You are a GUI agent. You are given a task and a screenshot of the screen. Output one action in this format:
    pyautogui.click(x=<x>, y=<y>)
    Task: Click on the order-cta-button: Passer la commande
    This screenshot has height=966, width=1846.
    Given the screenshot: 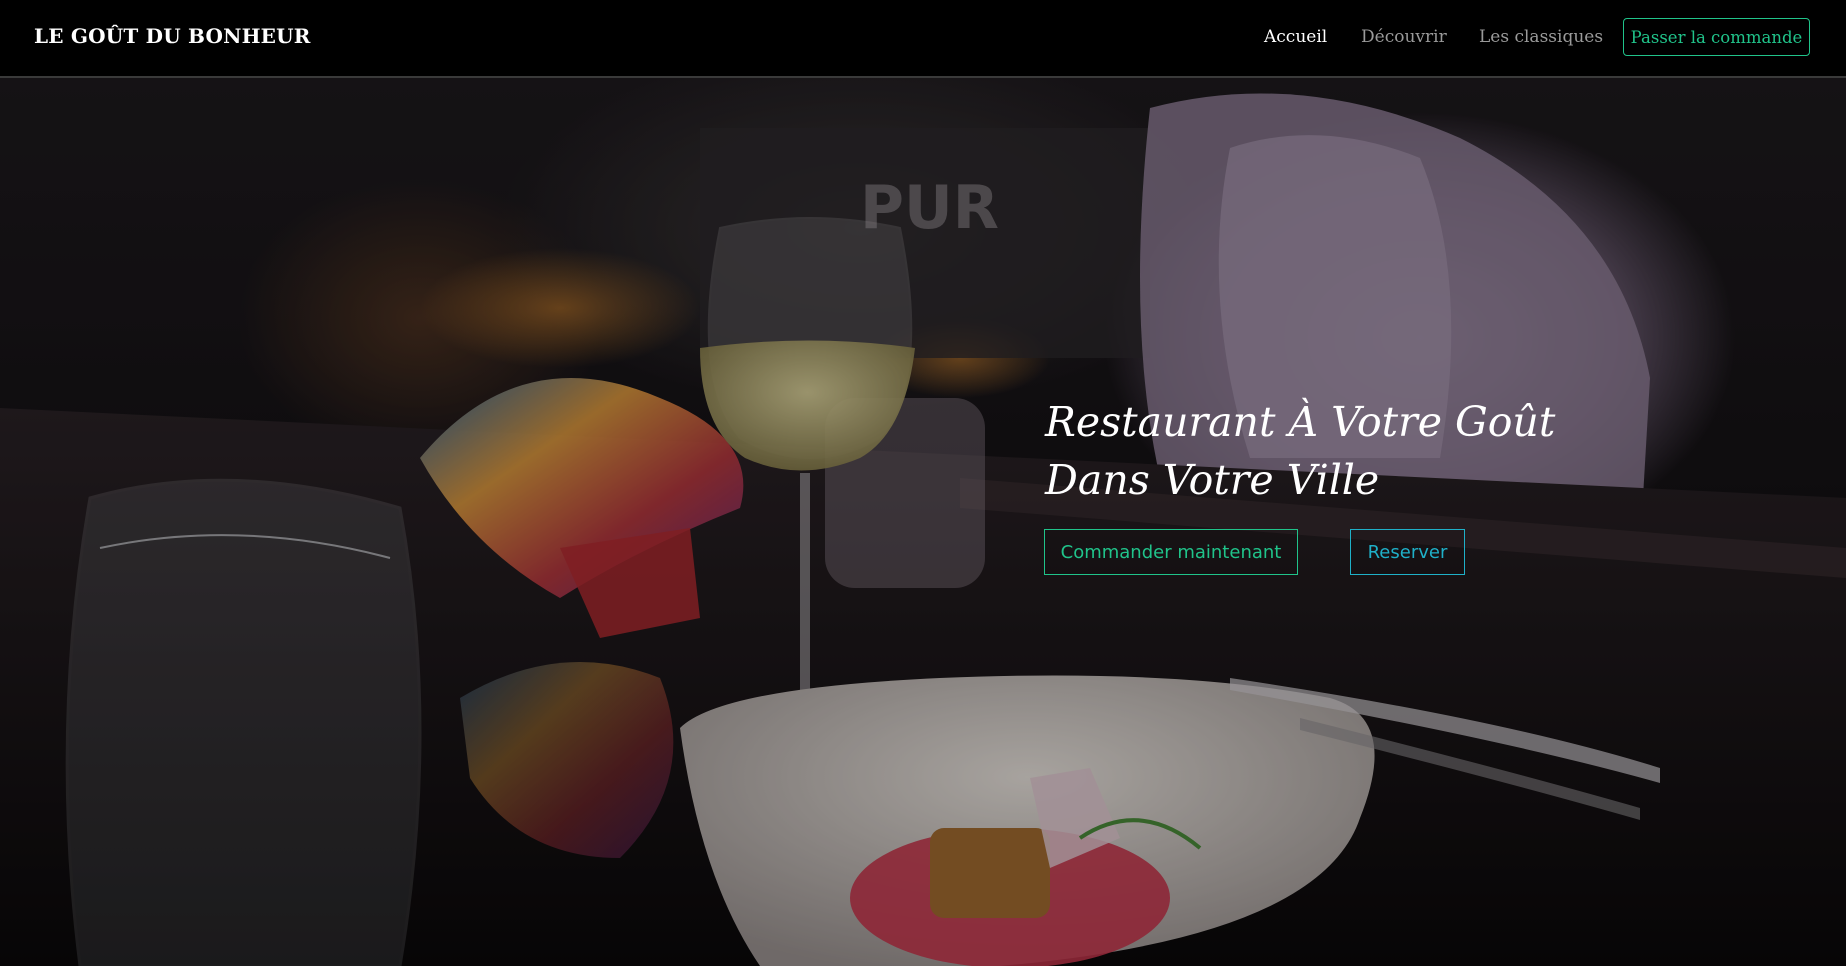 What is the action you would take?
    pyautogui.click(x=1716, y=37)
    